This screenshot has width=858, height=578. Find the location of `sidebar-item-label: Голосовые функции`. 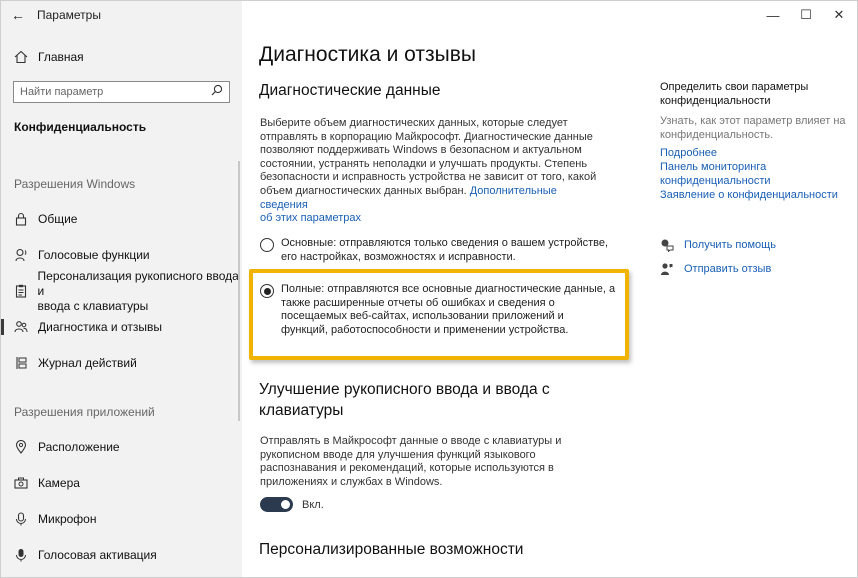

sidebar-item-label: Голосовые функции is located at coordinates (94, 254).